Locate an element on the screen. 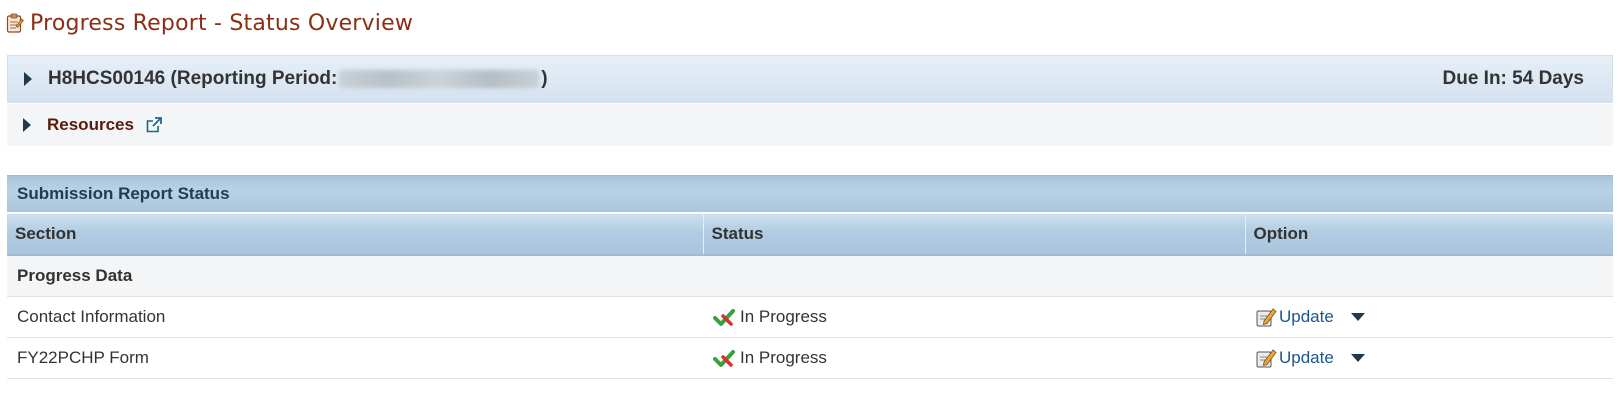 This screenshot has width=1621, height=407. resources-link: Resources is located at coordinates (90, 125).